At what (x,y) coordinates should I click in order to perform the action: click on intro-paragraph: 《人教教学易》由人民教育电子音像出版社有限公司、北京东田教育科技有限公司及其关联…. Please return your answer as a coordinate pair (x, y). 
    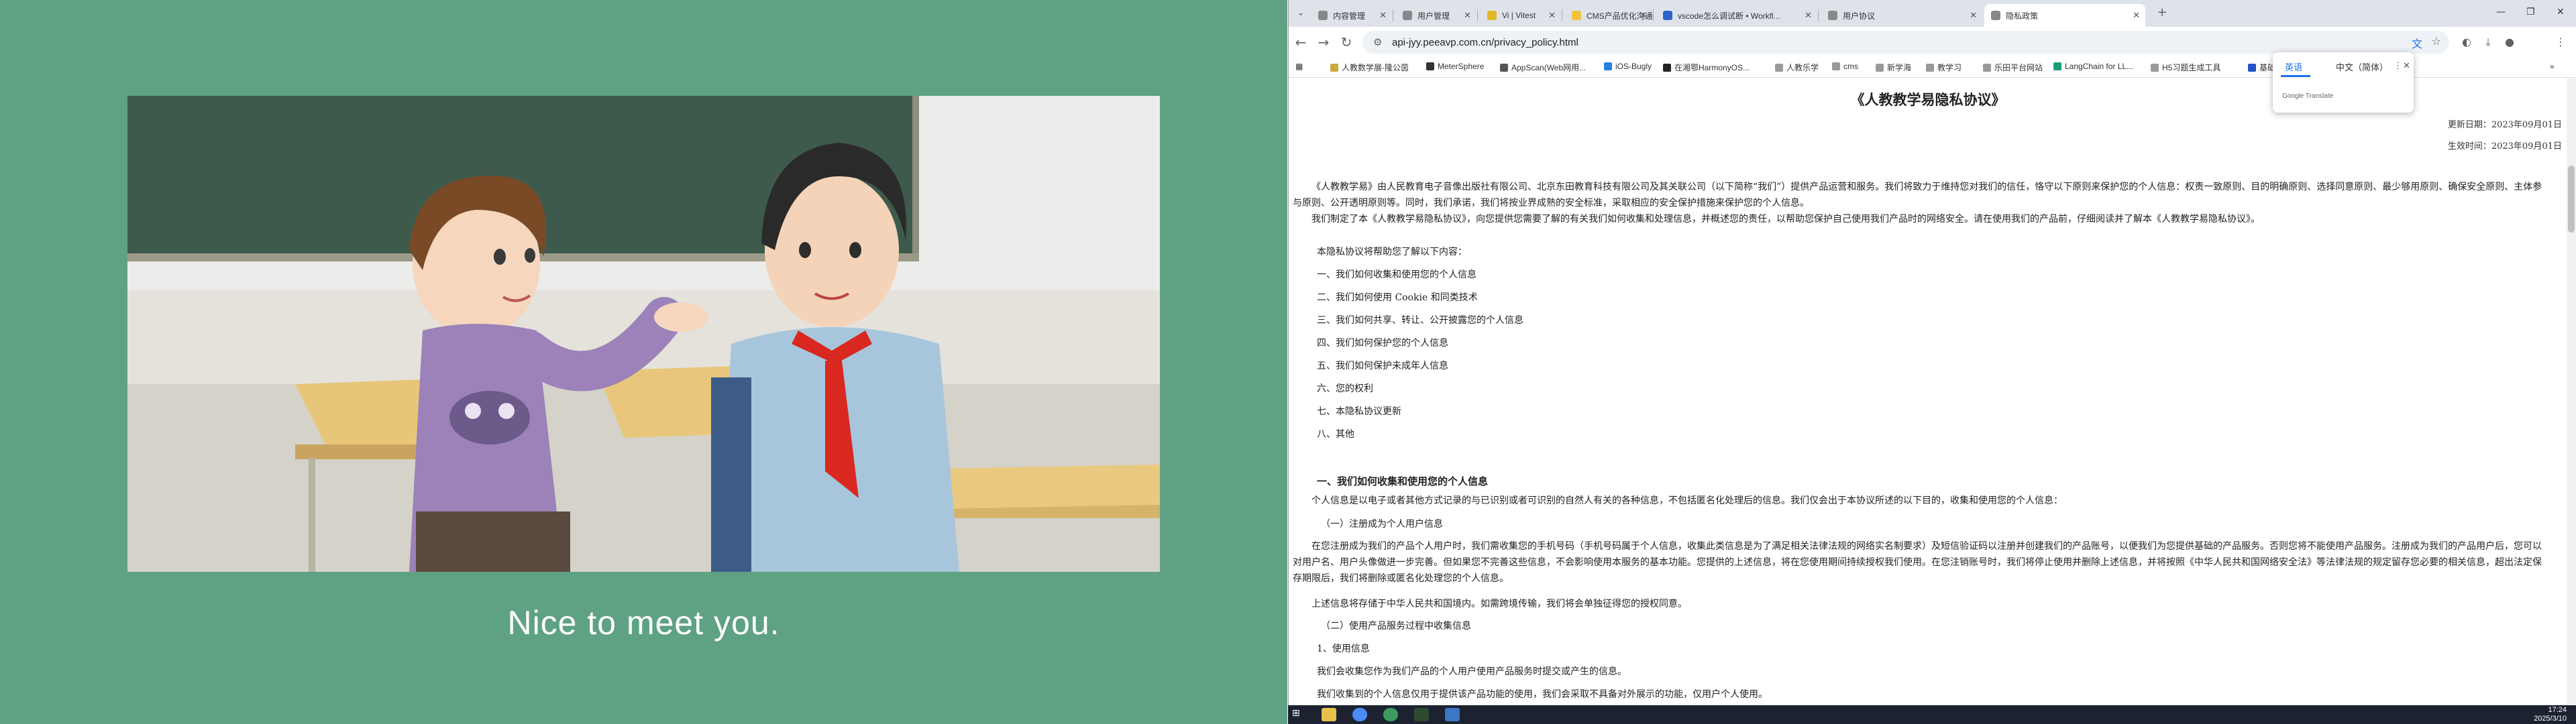
    Looking at the image, I should click on (1917, 195).